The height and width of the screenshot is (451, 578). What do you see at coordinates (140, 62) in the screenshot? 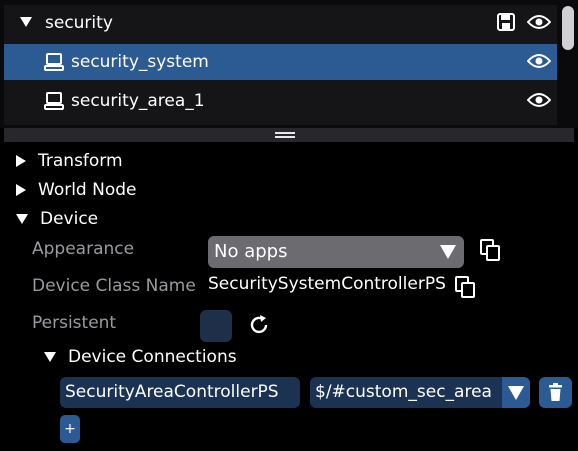
I see `tree-item-label: security_system` at bounding box center [140, 62].